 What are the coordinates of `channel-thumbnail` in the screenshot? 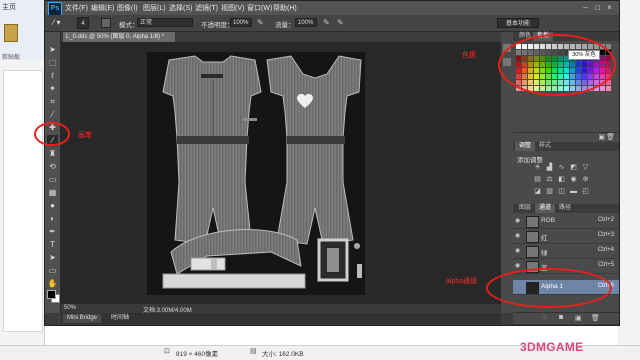 It's located at (532, 222).